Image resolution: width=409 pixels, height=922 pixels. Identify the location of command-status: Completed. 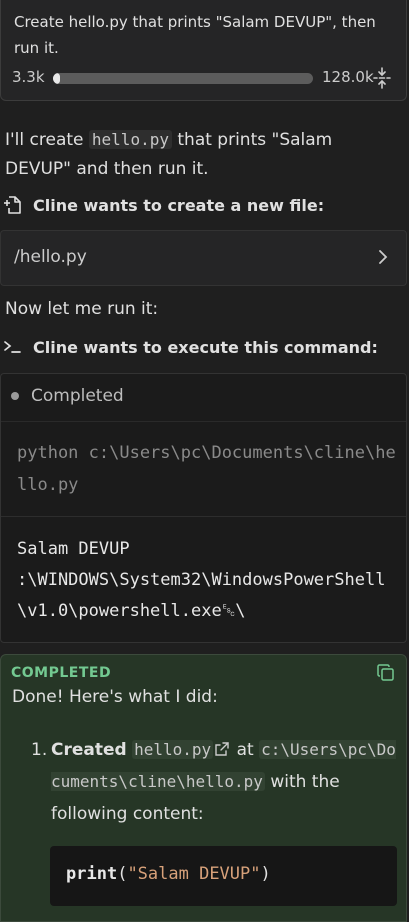
(67, 396).